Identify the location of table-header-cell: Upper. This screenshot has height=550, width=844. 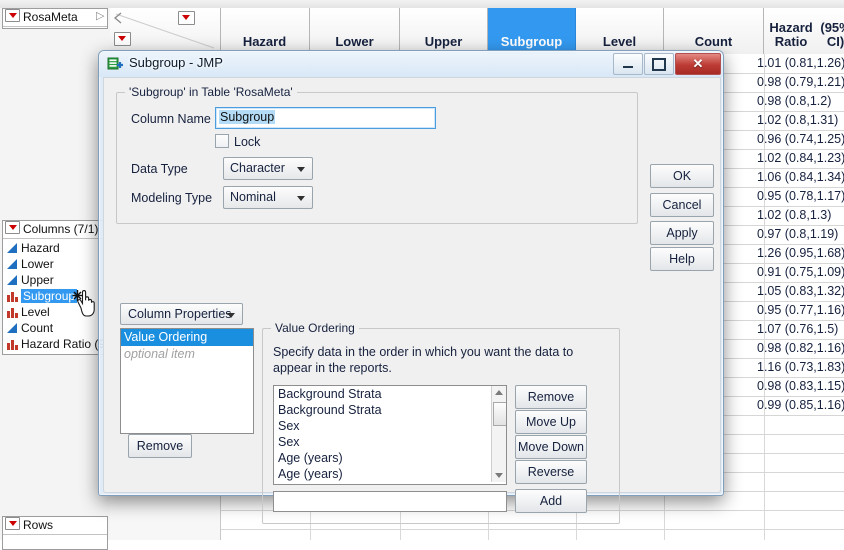
(444, 31).